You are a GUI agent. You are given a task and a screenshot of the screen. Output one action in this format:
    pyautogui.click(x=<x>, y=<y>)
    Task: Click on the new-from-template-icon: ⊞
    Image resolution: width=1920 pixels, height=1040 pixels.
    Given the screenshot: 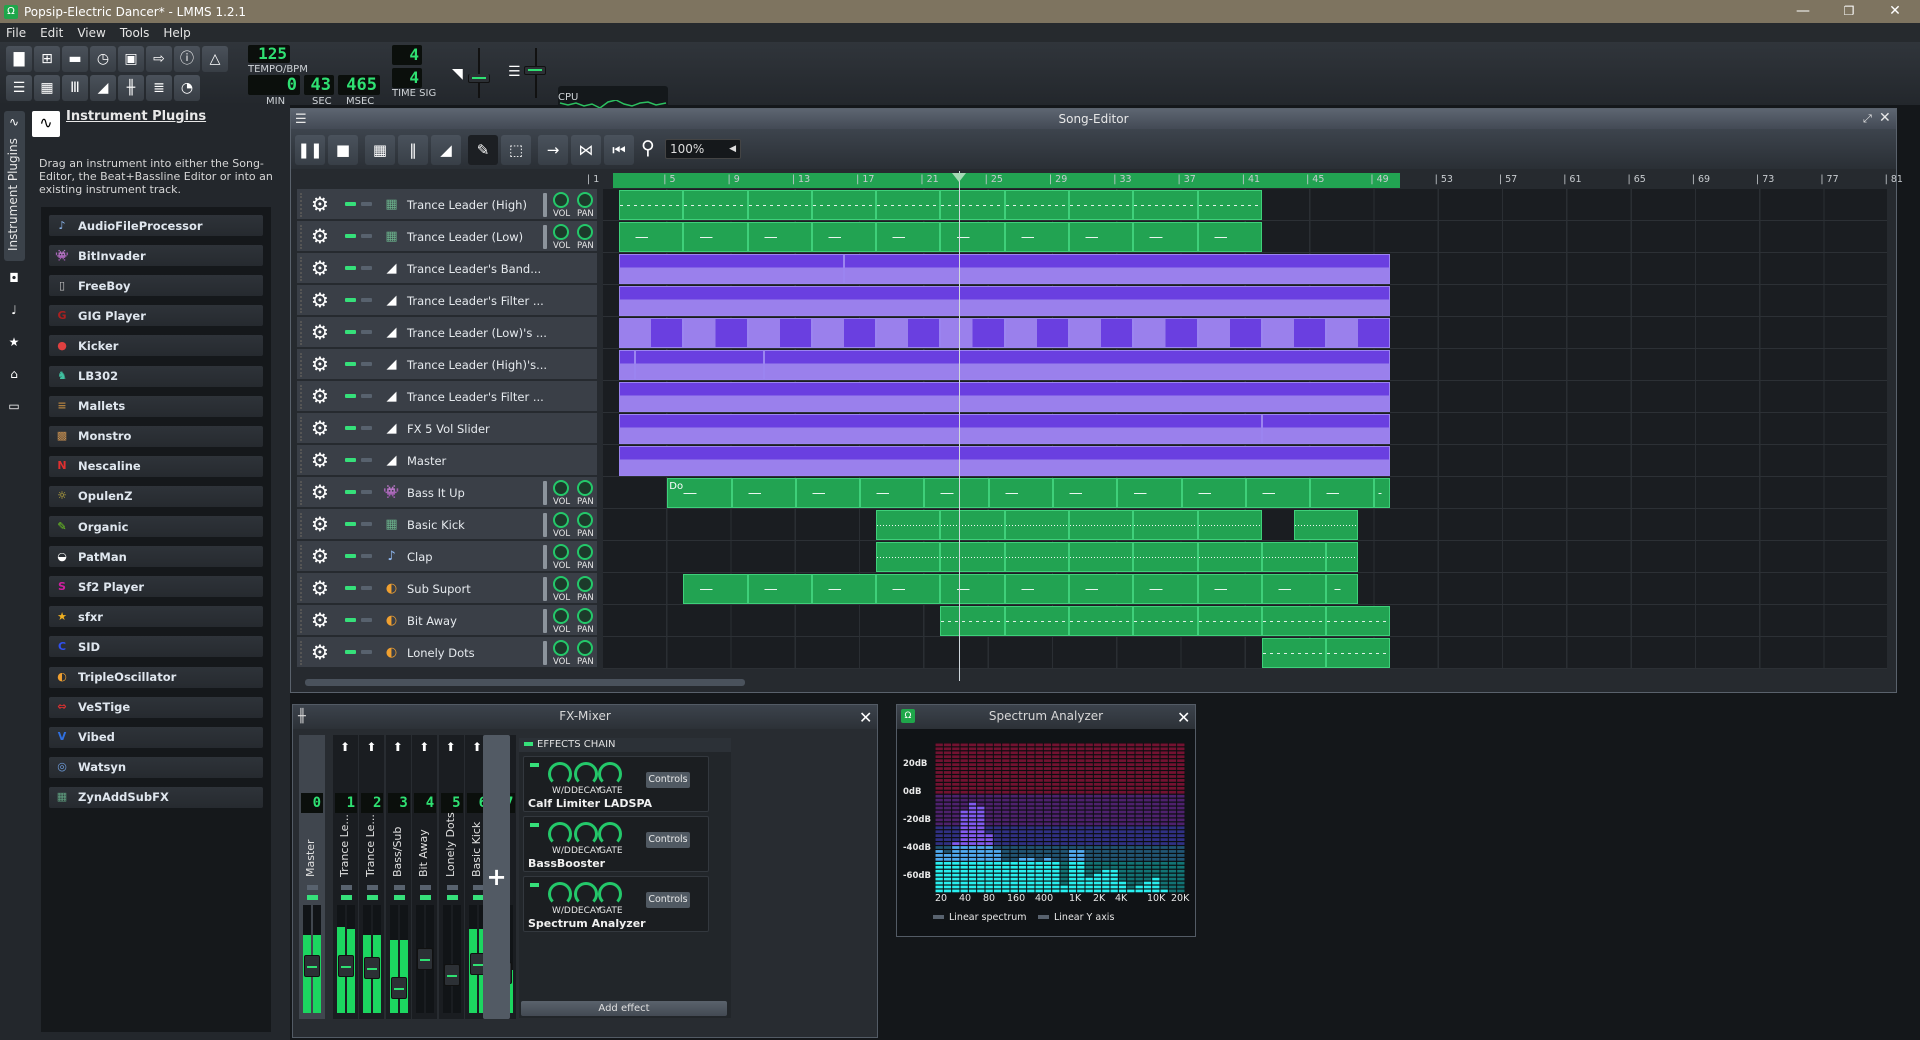 What is the action you would take?
    pyautogui.click(x=47, y=59)
    